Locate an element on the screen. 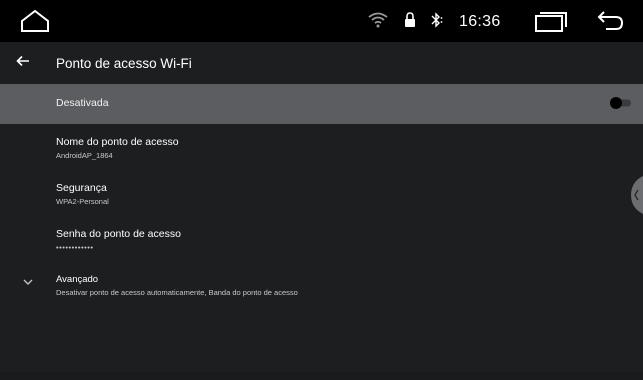 The image size is (643, 380). back-icon is located at coordinates (610, 21).